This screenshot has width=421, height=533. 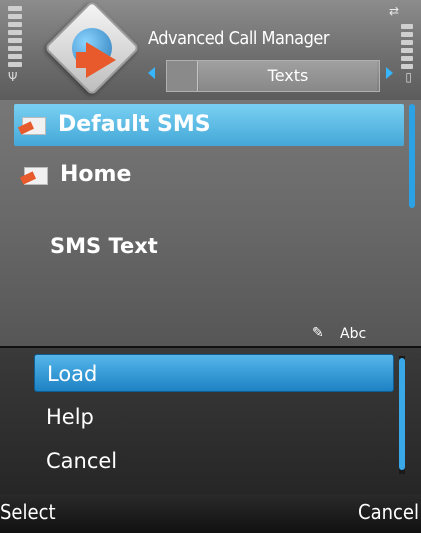 What do you see at coordinates (134, 124) in the screenshot?
I see `list-item-label: Default SMS` at bounding box center [134, 124].